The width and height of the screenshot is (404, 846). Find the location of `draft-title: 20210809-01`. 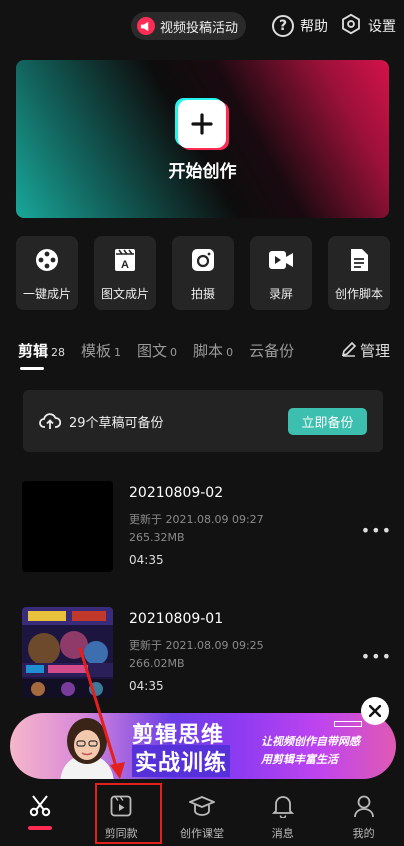

draft-title: 20210809-01 is located at coordinates (176, 619).